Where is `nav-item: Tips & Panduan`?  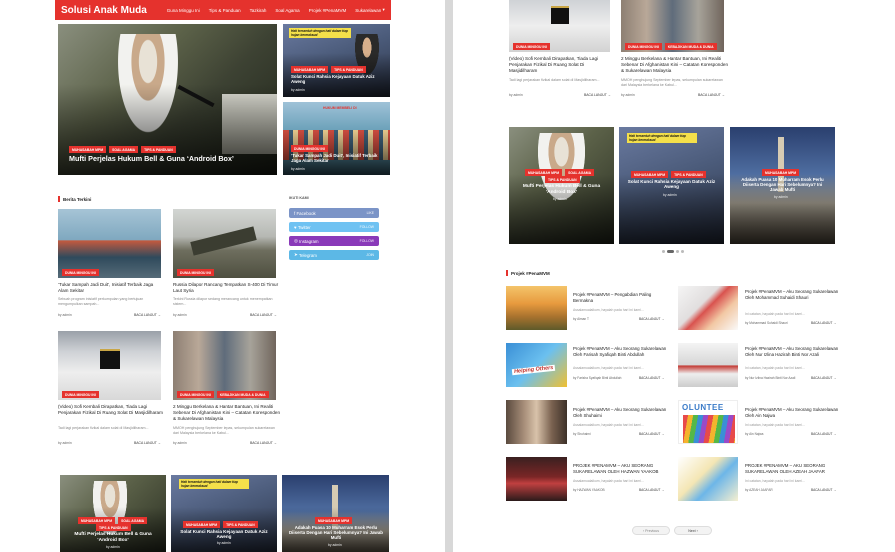
nav-item: Tips & Panduan is located at coordinates (225, 10).